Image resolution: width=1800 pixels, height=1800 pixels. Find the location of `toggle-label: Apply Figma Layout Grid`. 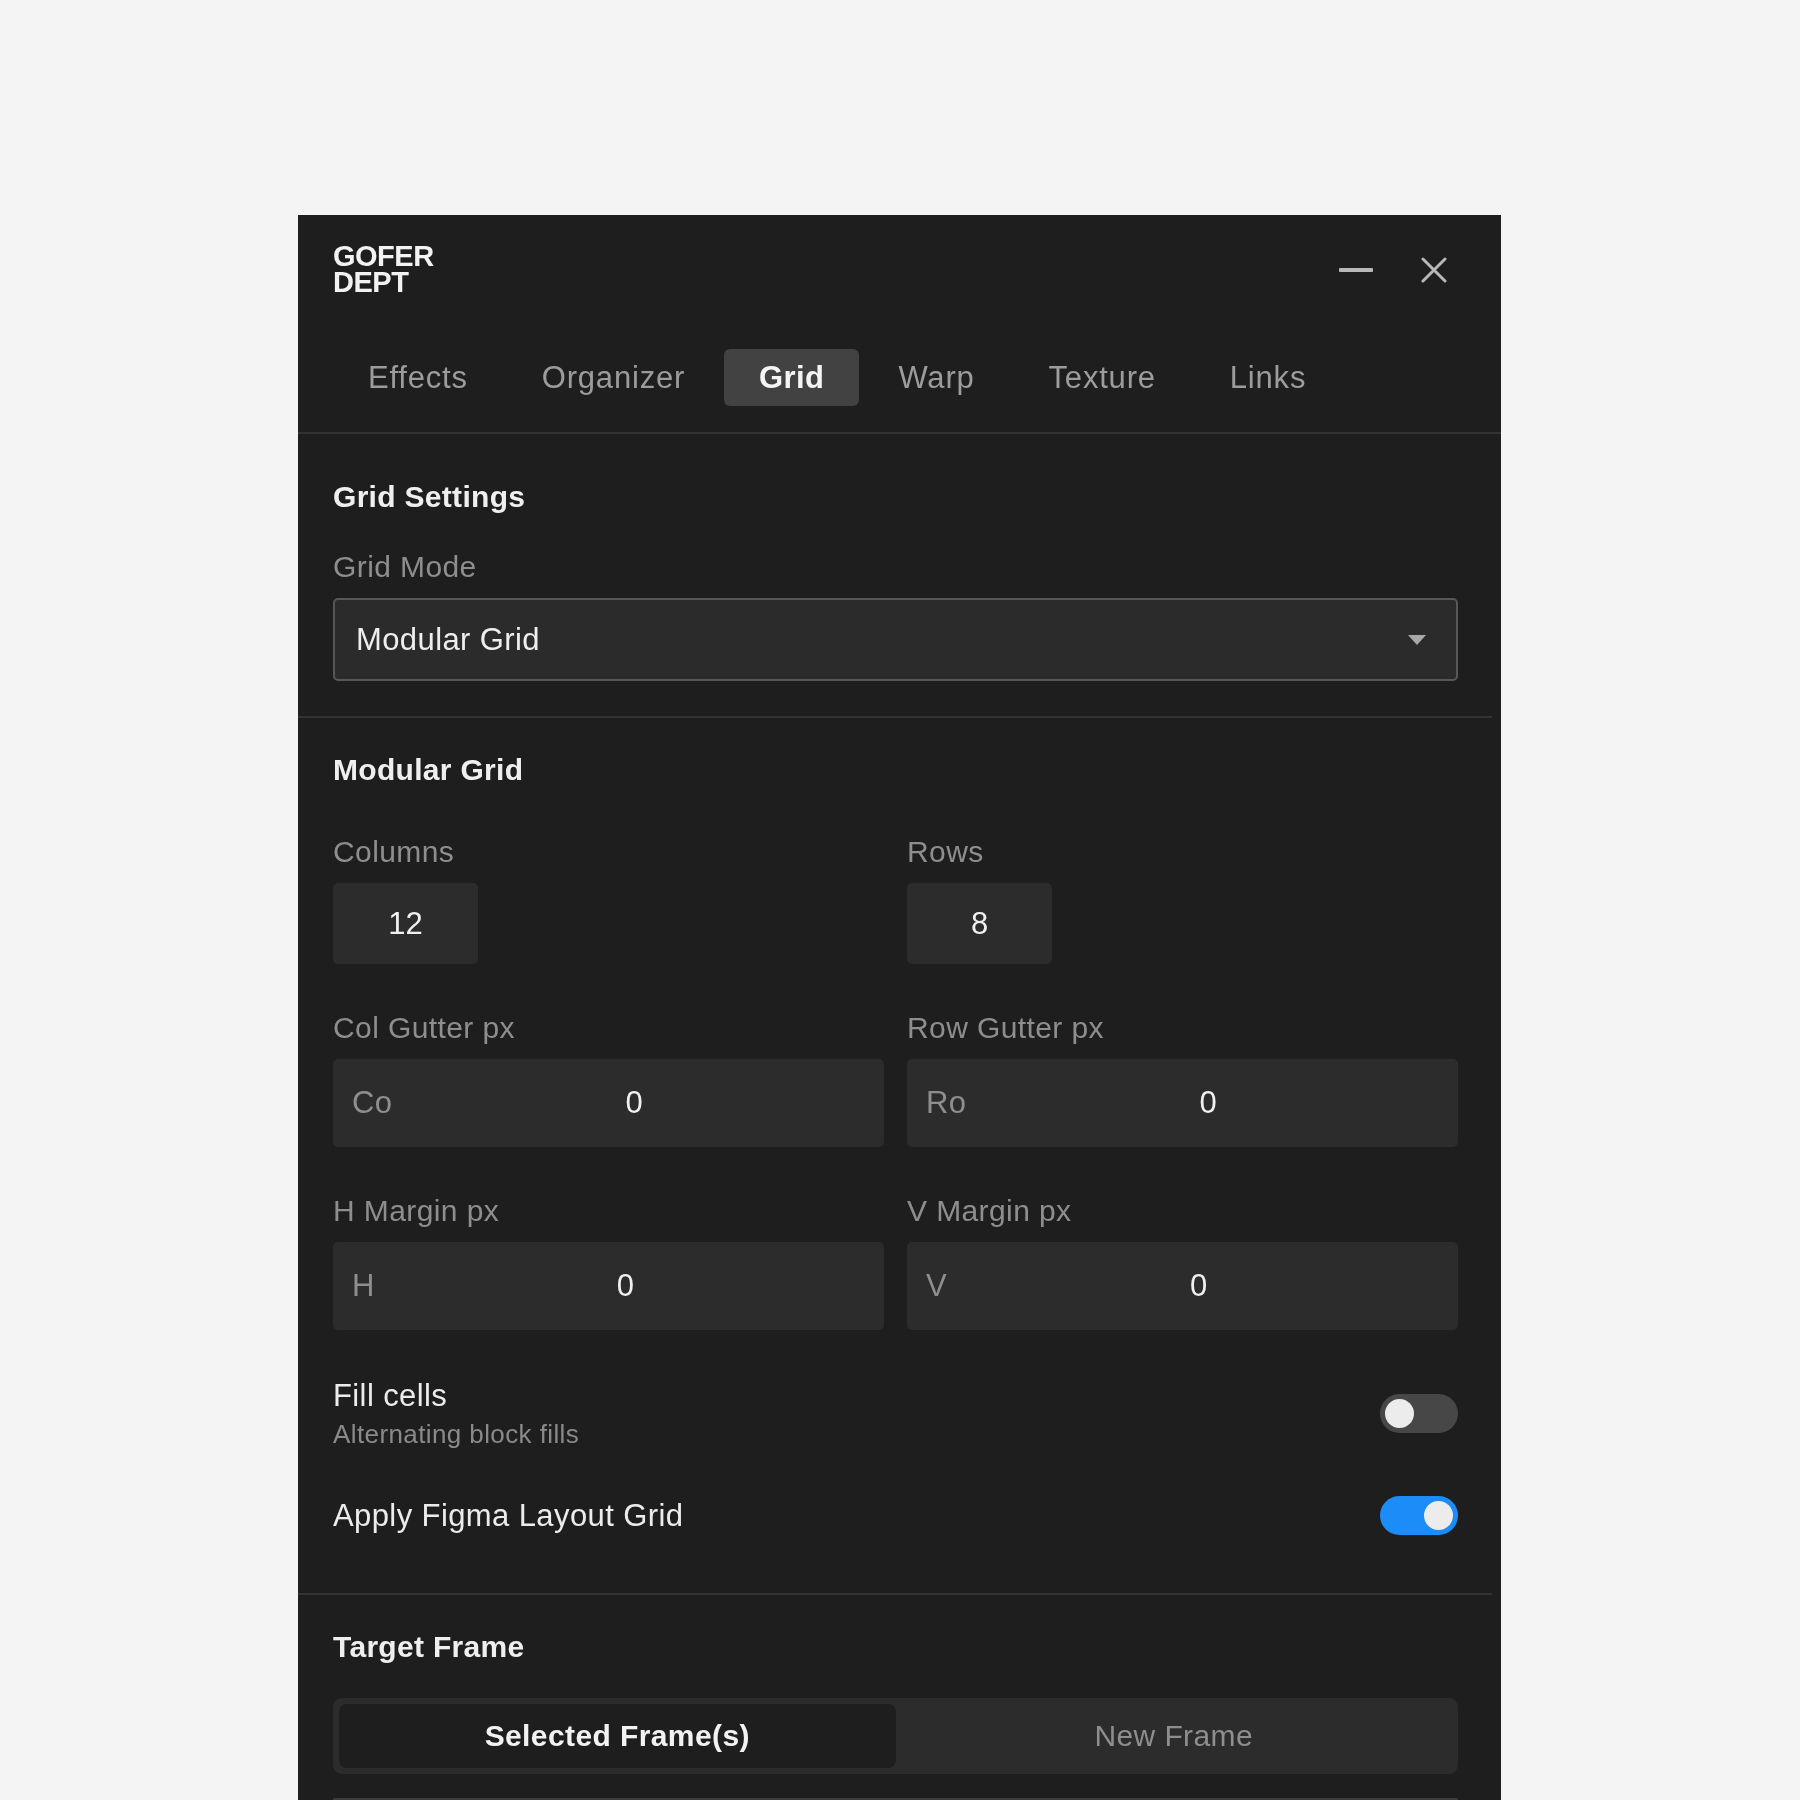

toggle-label: Apply Figma Layout Grid is located at coordinates (508, 1515).